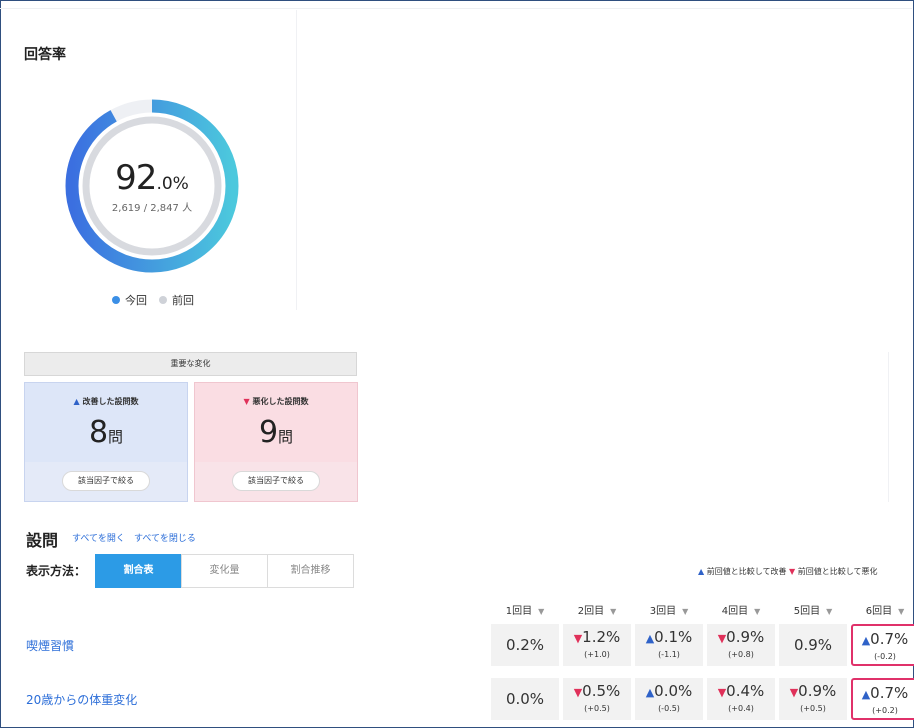 This screenshot has height=728, width=914. I want to click on column-header: 2回目 ▼, so click(597, 609).